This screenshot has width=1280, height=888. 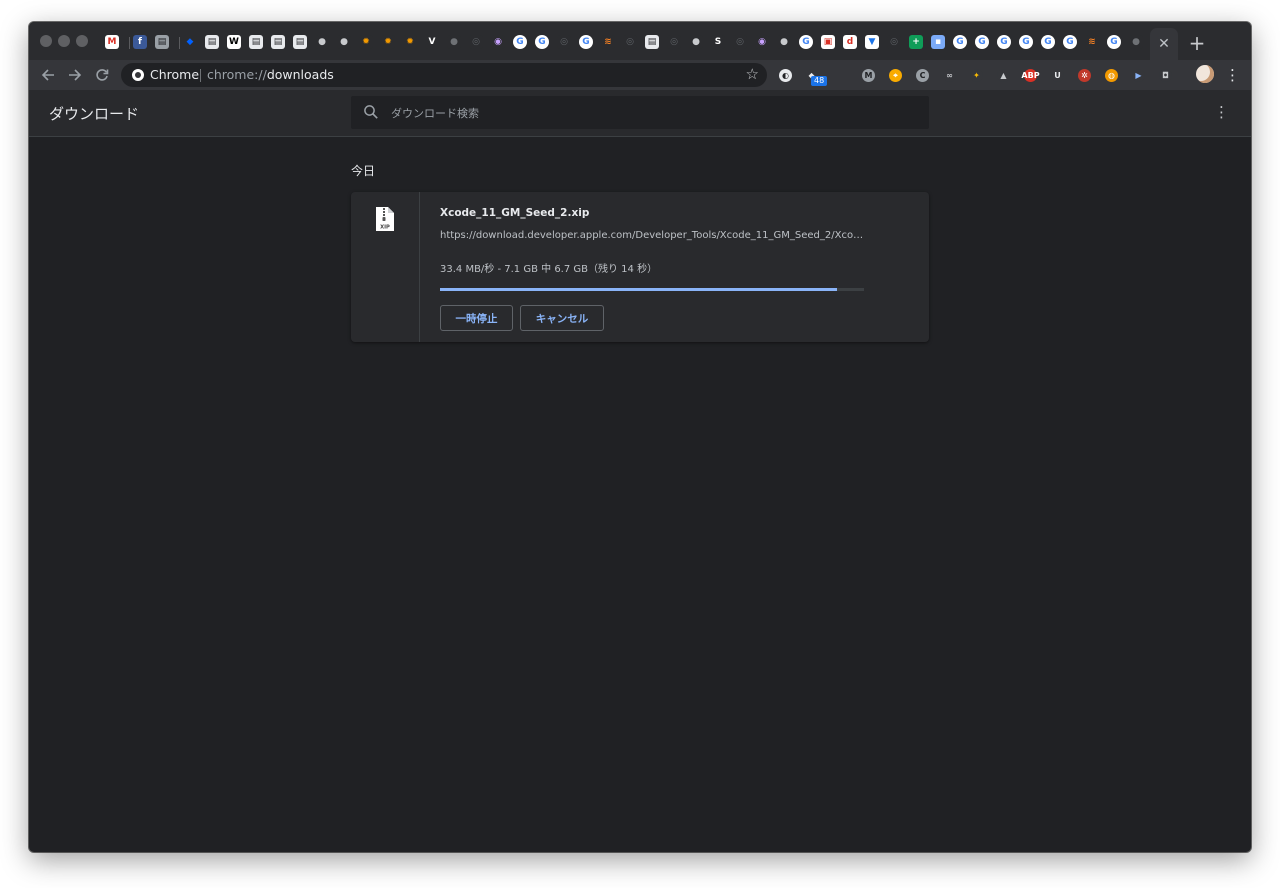 What do you see at coordinates (651, 113) in the screenshot?
I see `search-input` at bounding box center [651, 113].